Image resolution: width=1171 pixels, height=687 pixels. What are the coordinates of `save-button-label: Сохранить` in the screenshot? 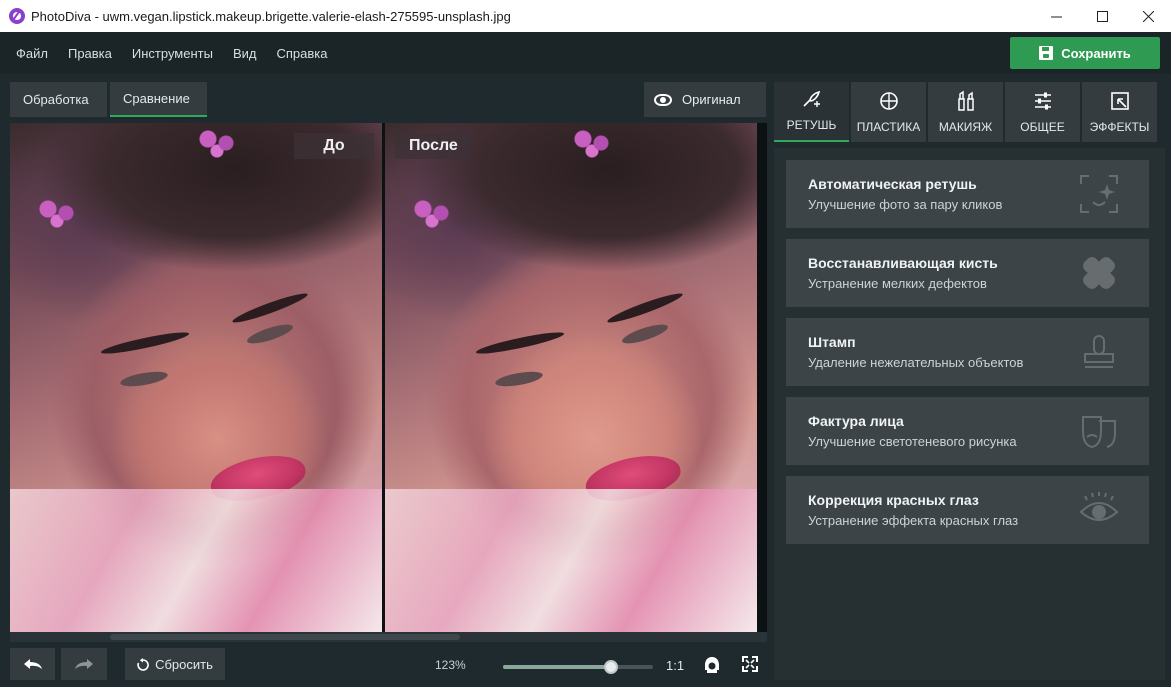 It's located at (1096, 53).